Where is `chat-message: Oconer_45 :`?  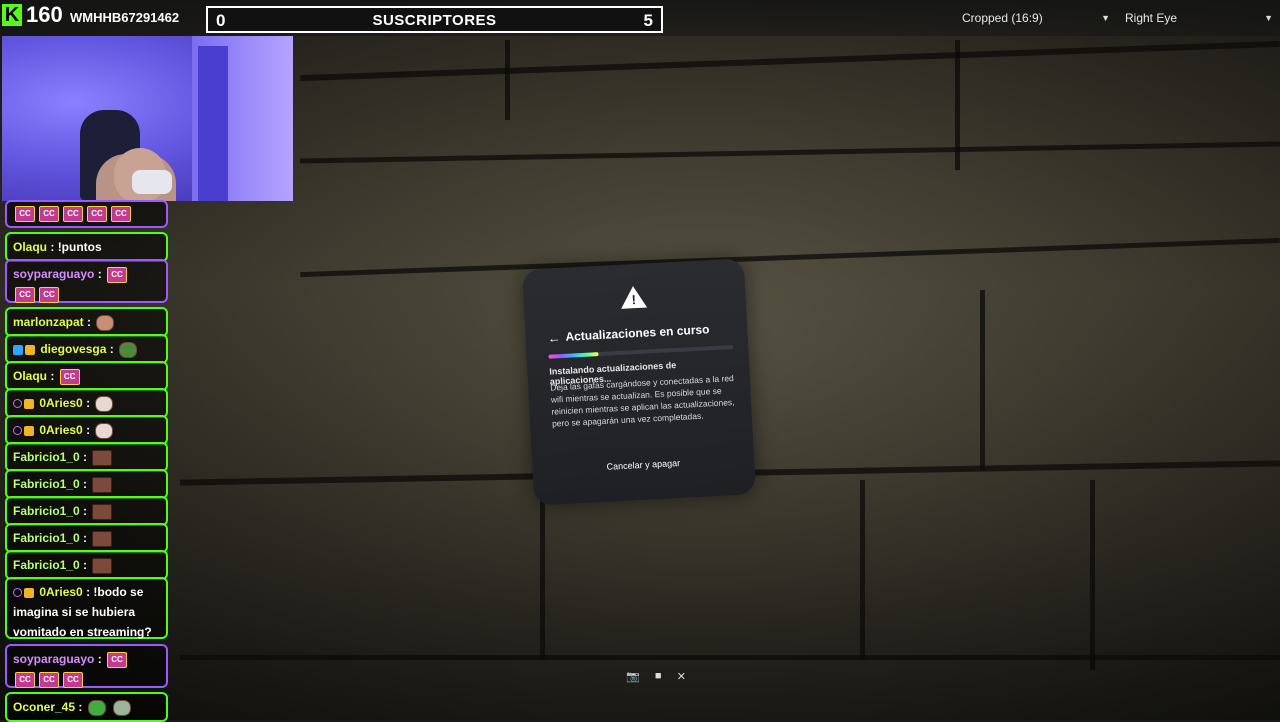 chat-message: Oconer_45 : is located at coordinates (86, 707).